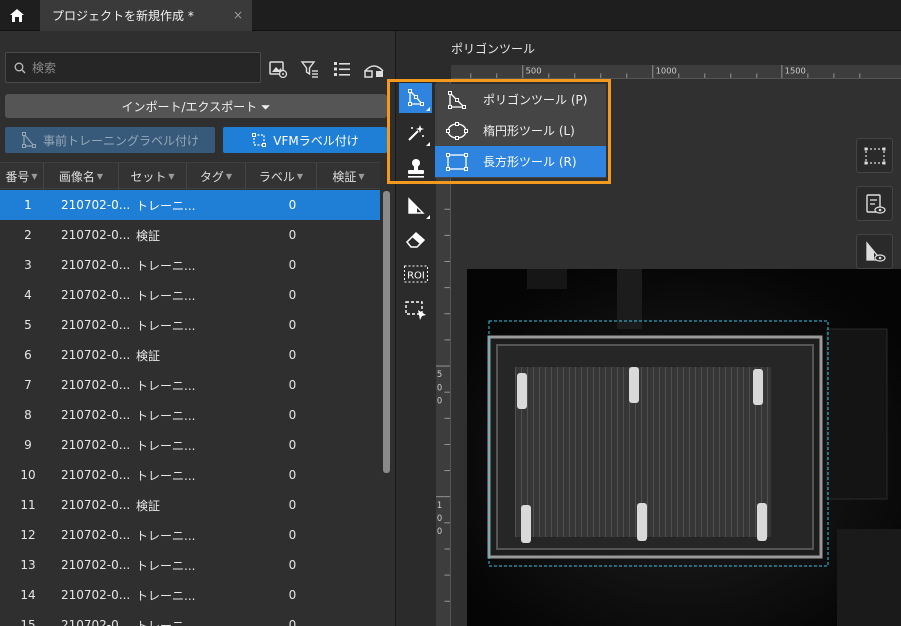  I want to click on roi-tool-label: ROI, so click(416, 276).